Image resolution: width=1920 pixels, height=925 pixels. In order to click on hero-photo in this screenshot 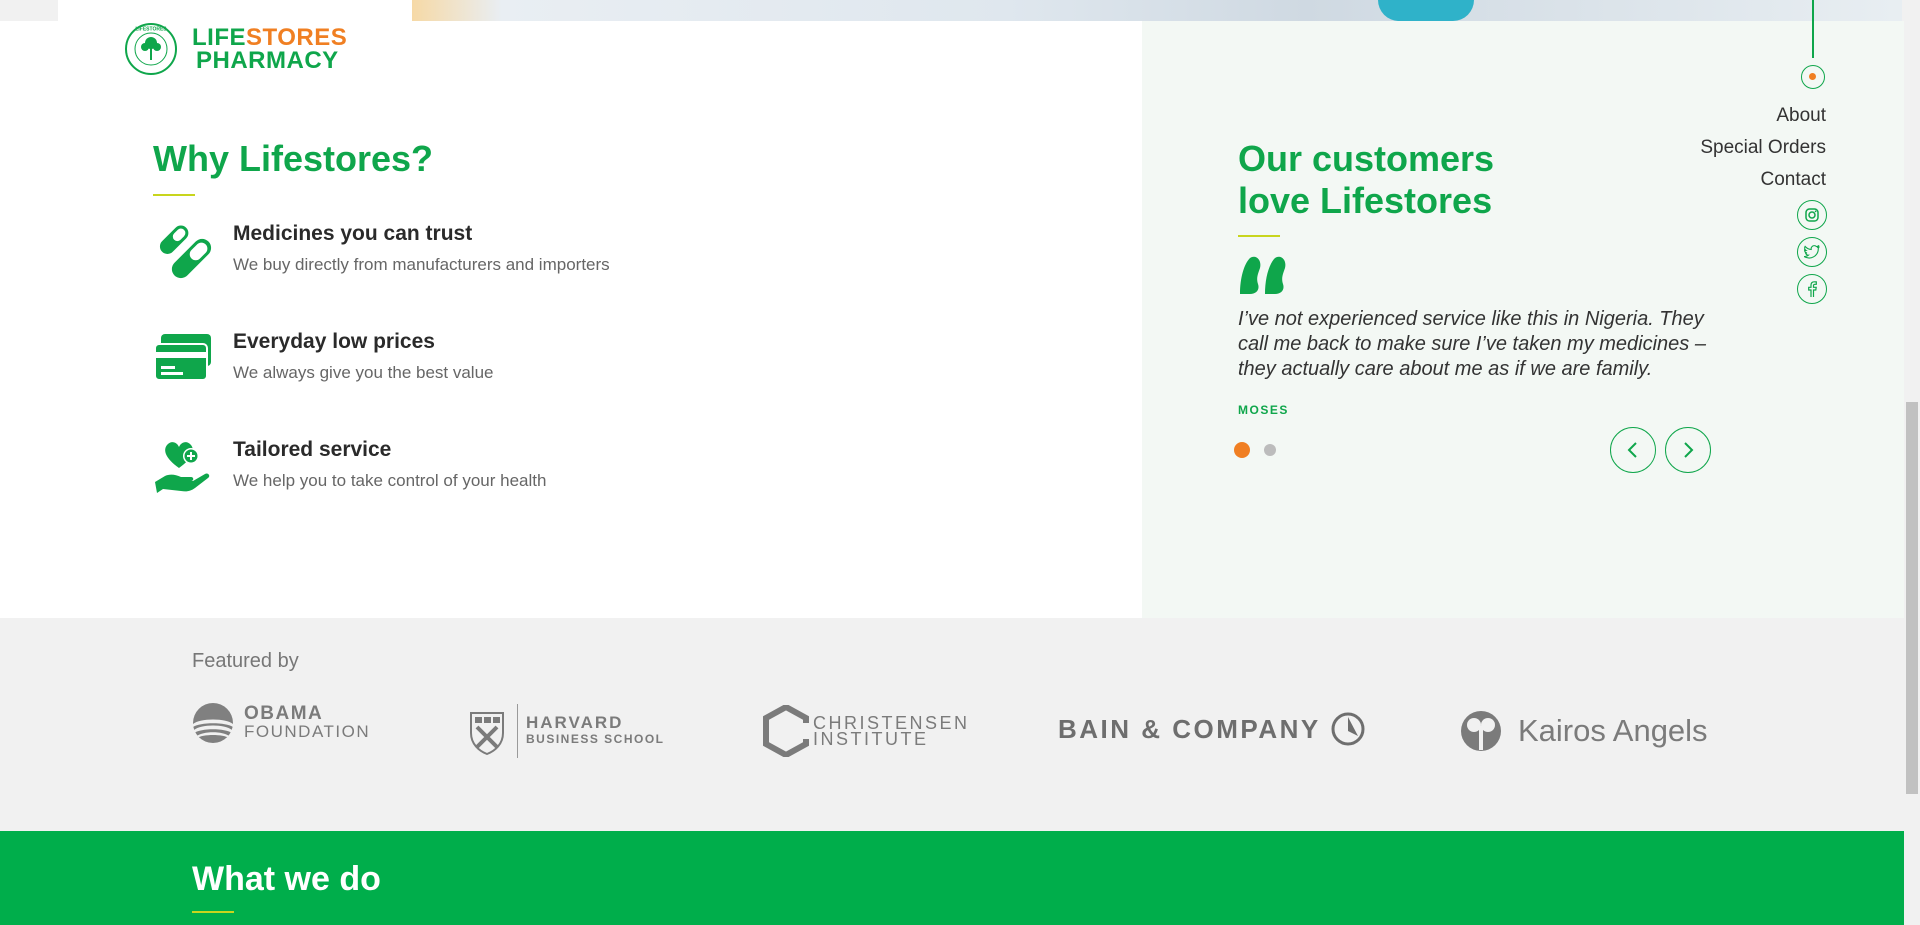, I will do `click(1157, 10)`.